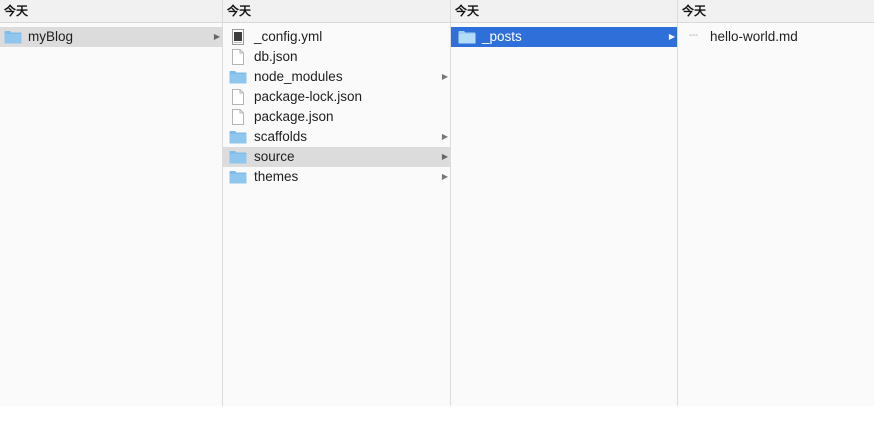 This screenshot has height=428, width=874. Describe the element at coordinates (276, 176) in the screenshot. I see `item-label: themes` at that location.